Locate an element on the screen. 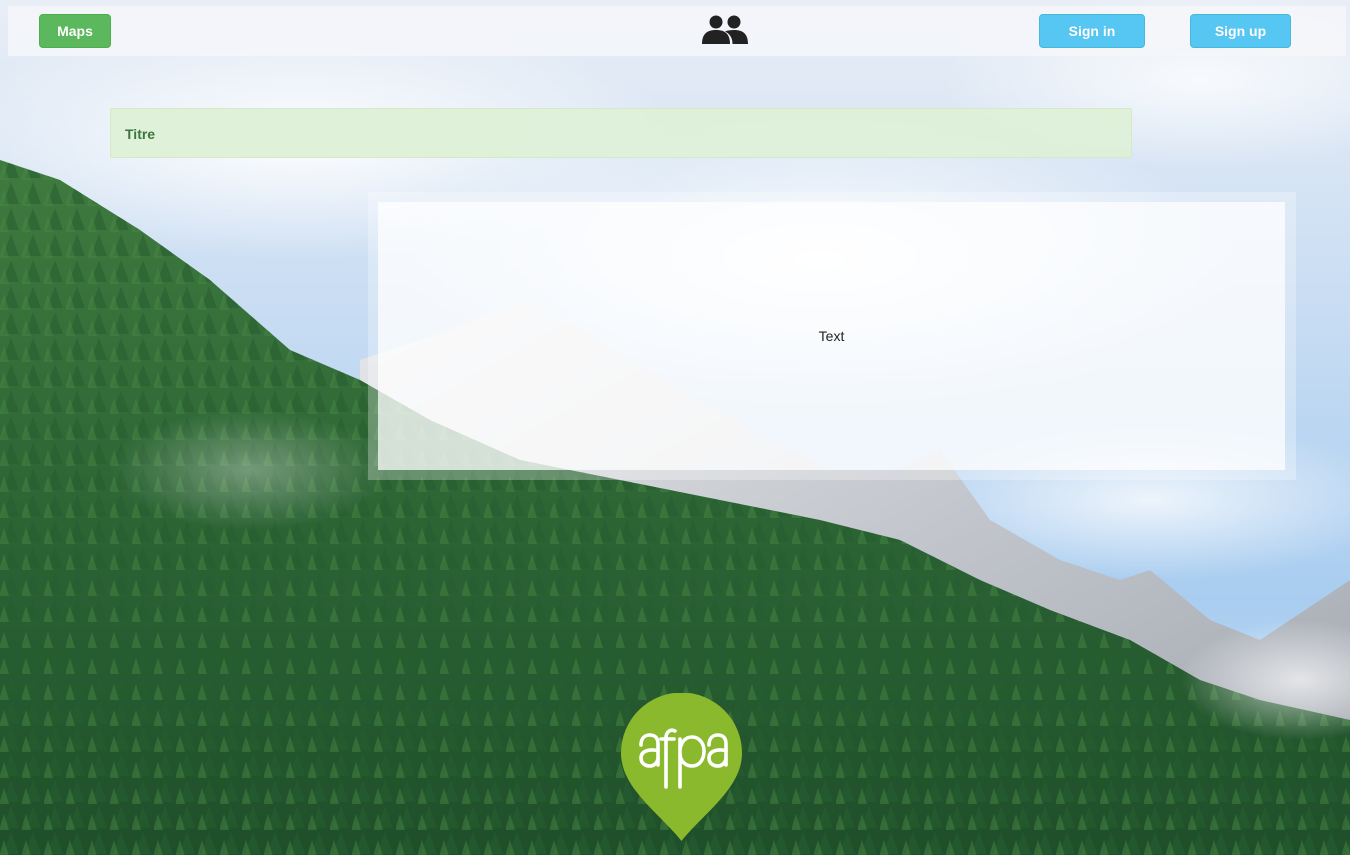  title-label: Titre is located at coordinates (140, 134).